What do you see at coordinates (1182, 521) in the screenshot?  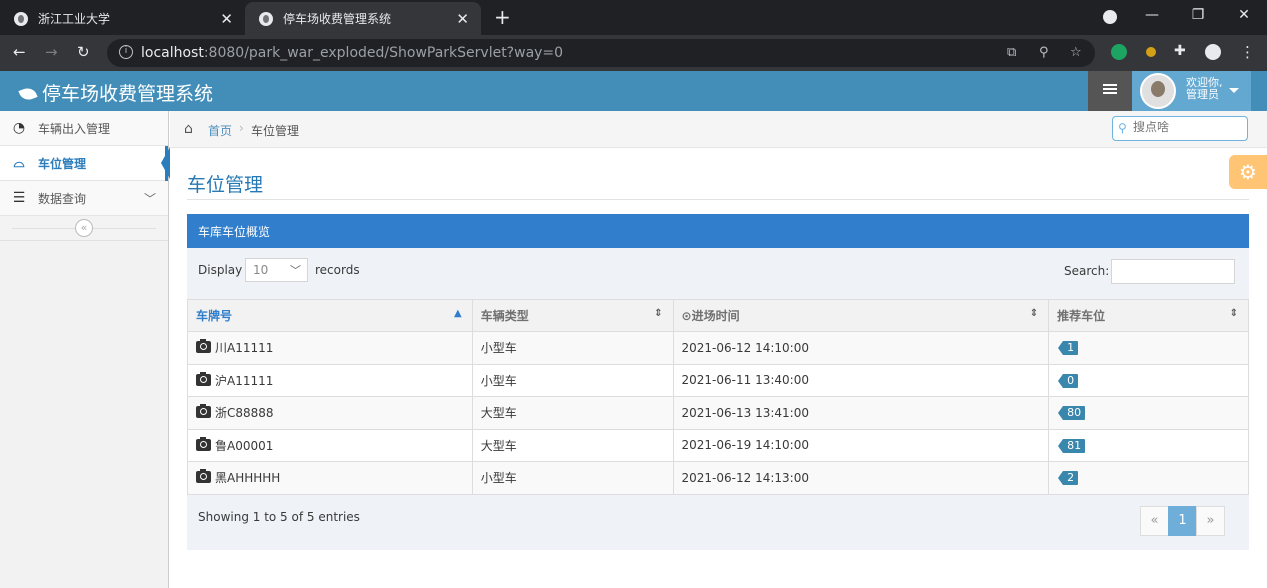 I see `pagination-page: 1` at bounding box center [1182, 521].